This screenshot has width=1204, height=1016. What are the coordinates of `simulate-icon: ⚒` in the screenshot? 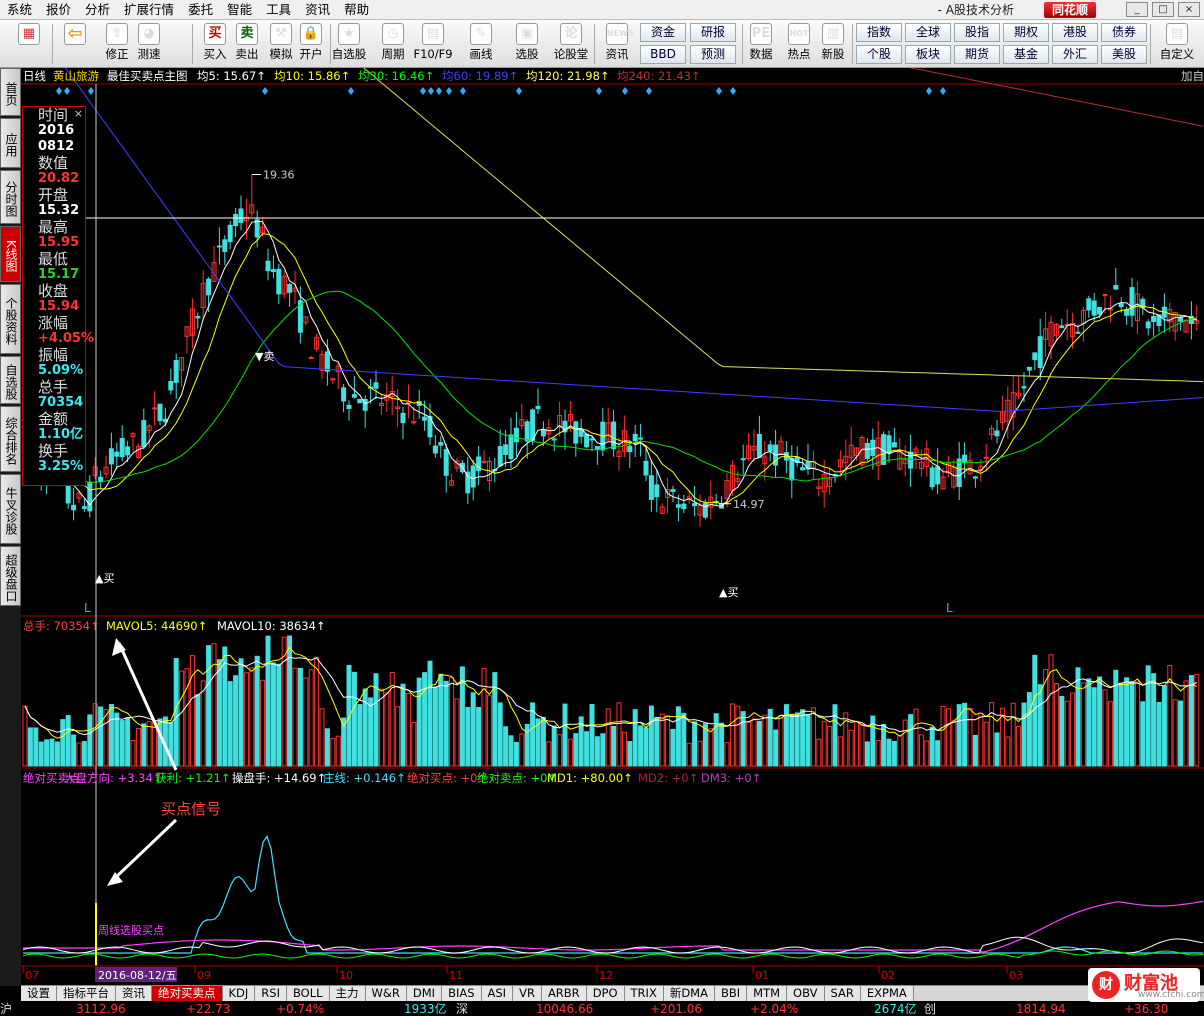 It's located at (281, 34).